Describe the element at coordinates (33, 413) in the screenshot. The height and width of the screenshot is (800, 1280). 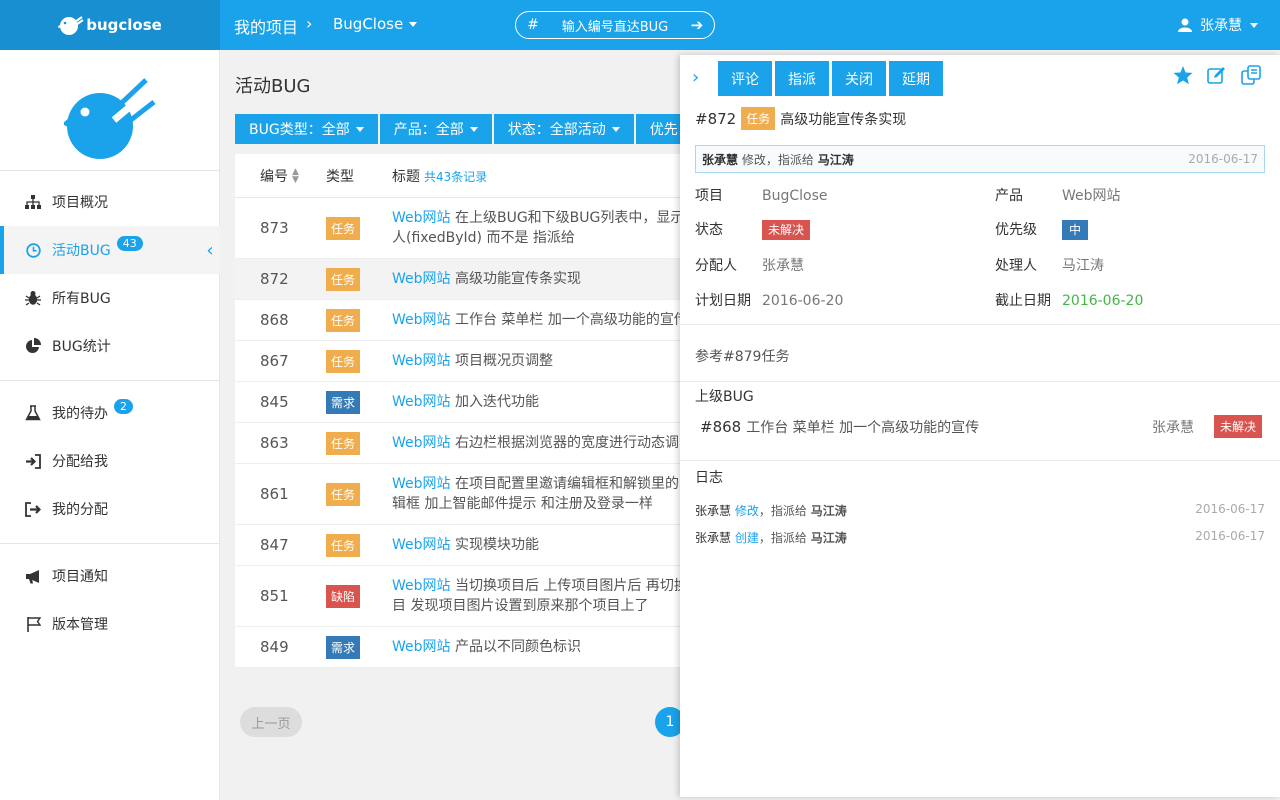
I see `flask-icon` at that location.